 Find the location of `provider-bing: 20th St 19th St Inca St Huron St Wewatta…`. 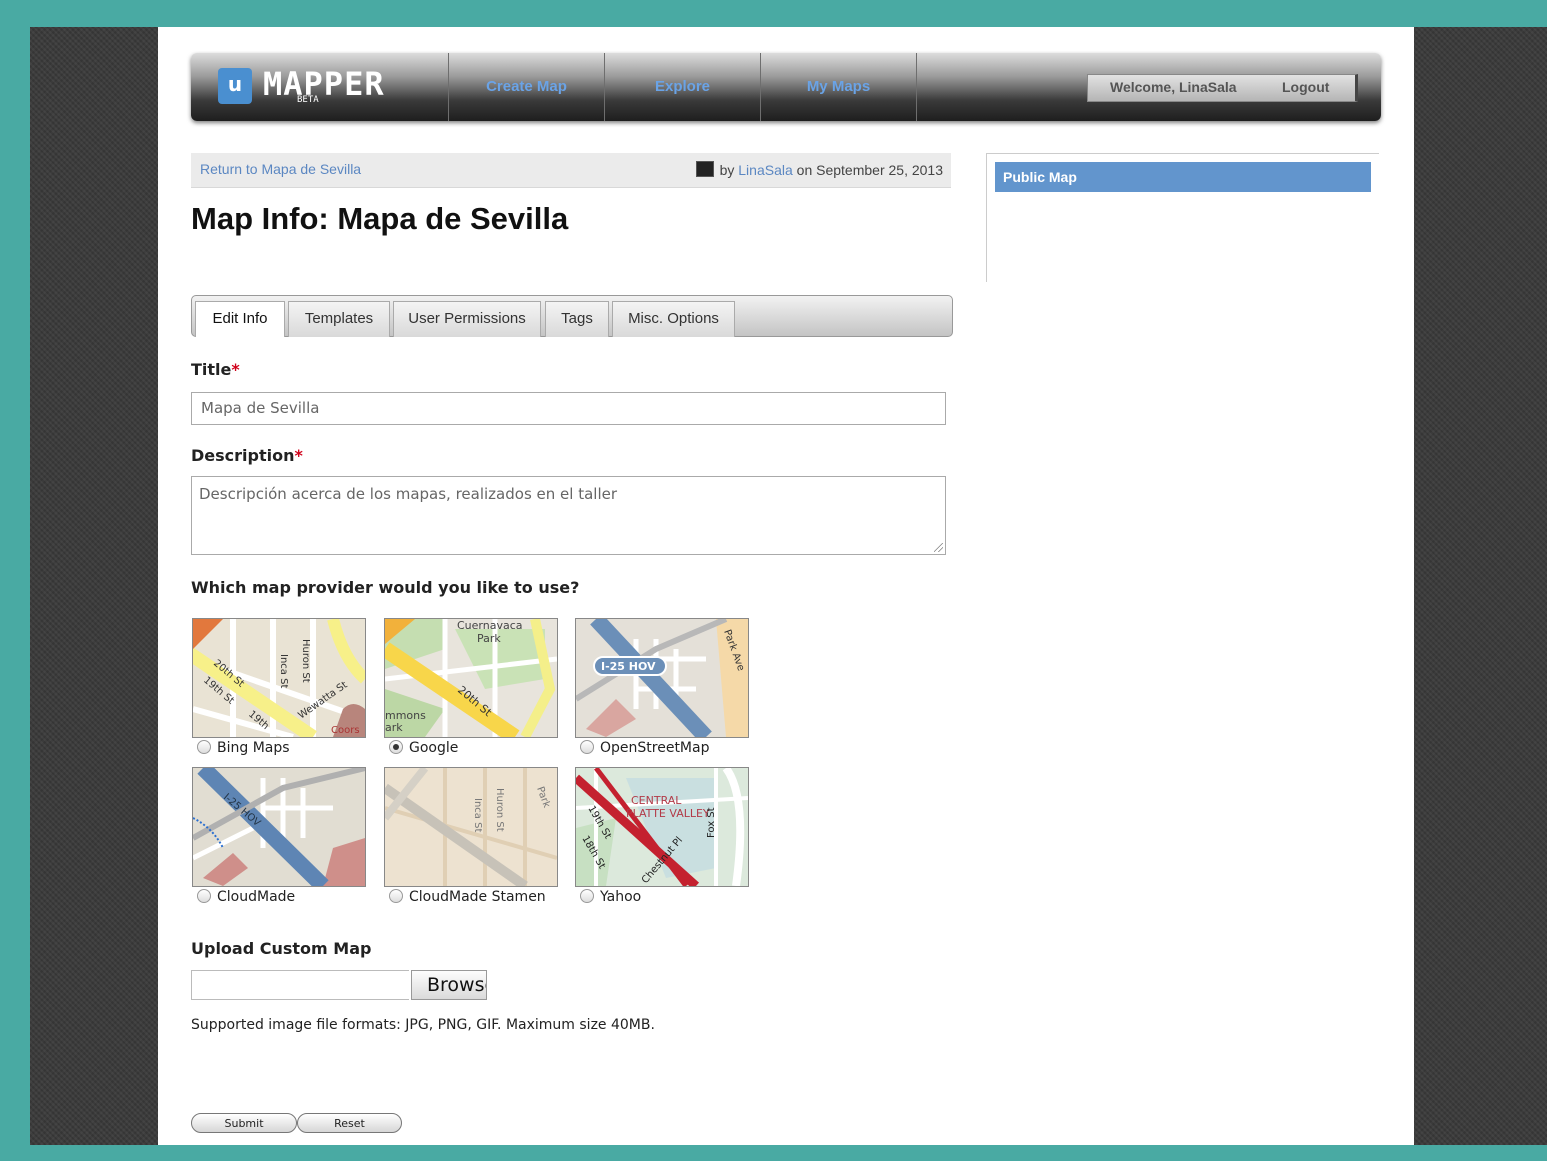

provider-bing: 20th St 19th St Inca St Huron St Wewatta… is located at coordinates (279, 687).